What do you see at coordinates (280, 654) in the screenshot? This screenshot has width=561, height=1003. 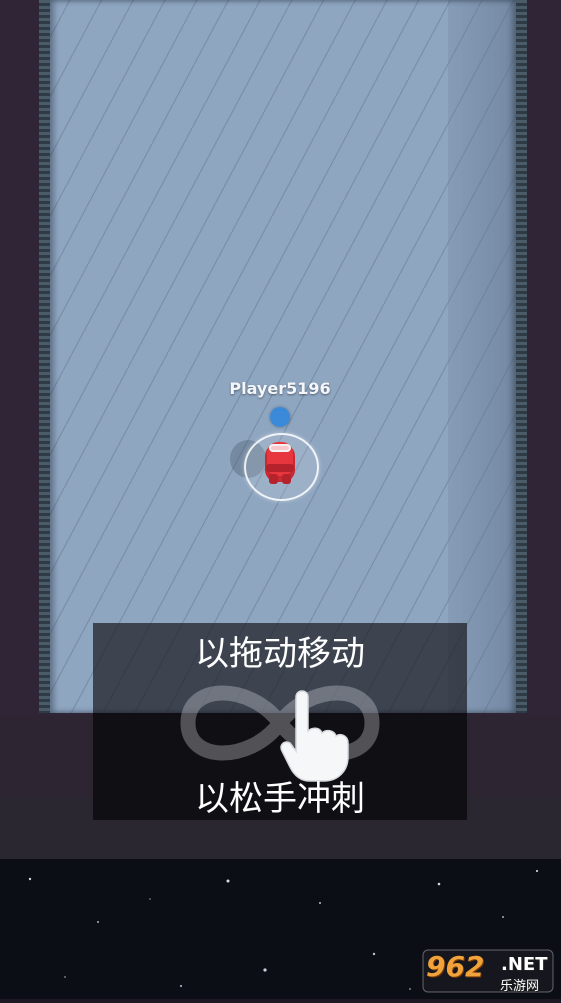 I see `tutorial-drag-text: 以拖动移动` at bounding box center [280, 654].